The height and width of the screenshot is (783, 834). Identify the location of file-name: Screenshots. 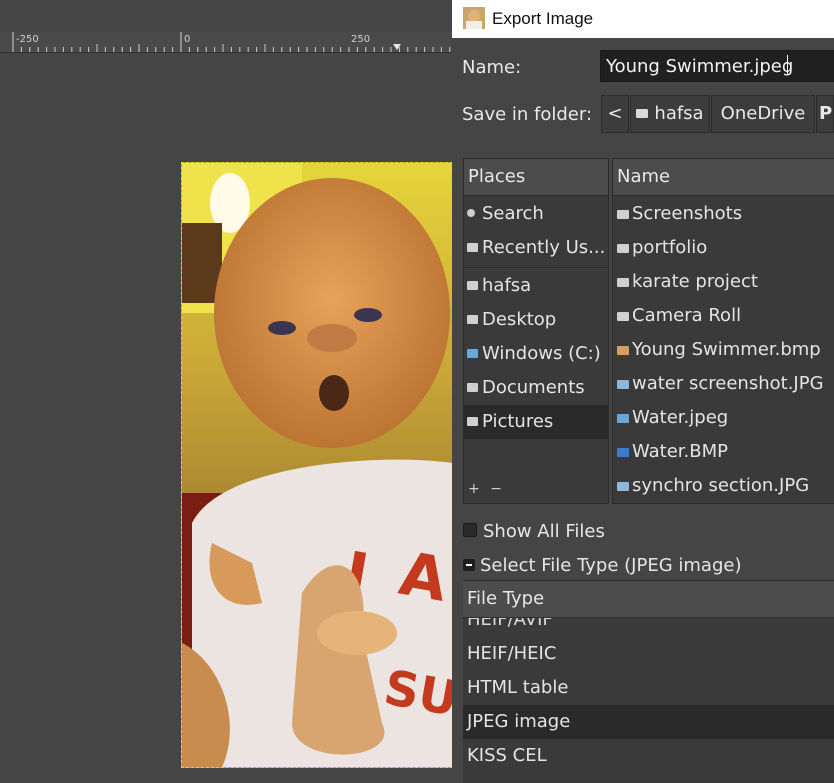
(687, 213).